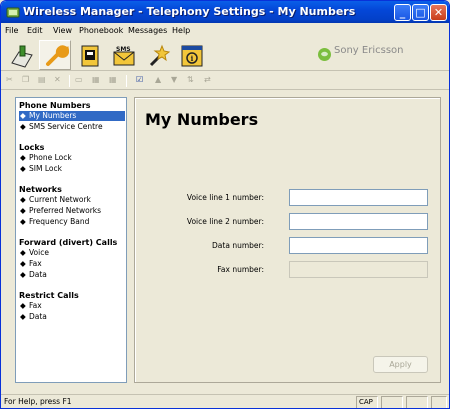  I want to click on voice-line-2-input, so click(358, 221).